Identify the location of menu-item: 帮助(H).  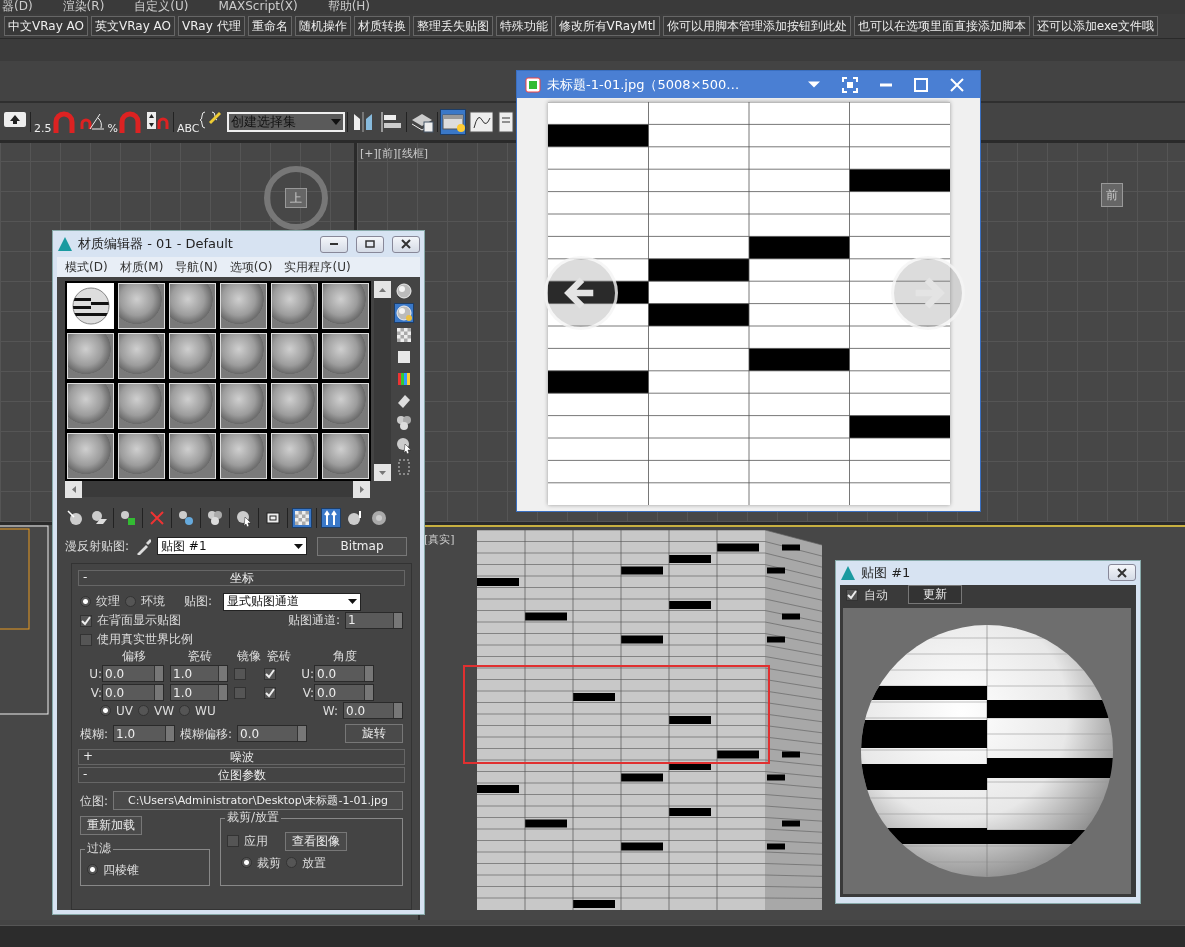
(349, 7).